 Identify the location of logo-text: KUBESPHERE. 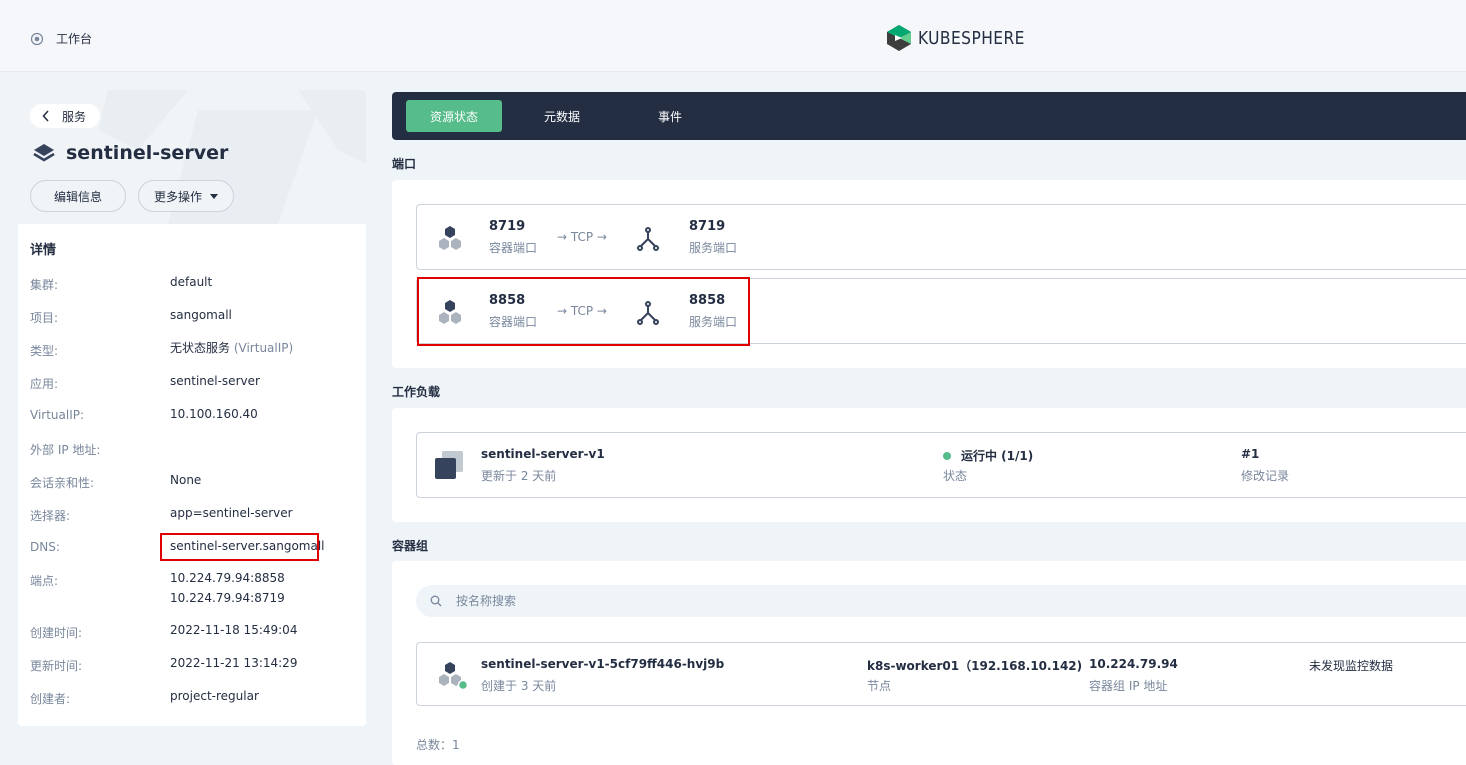
(971, 38).